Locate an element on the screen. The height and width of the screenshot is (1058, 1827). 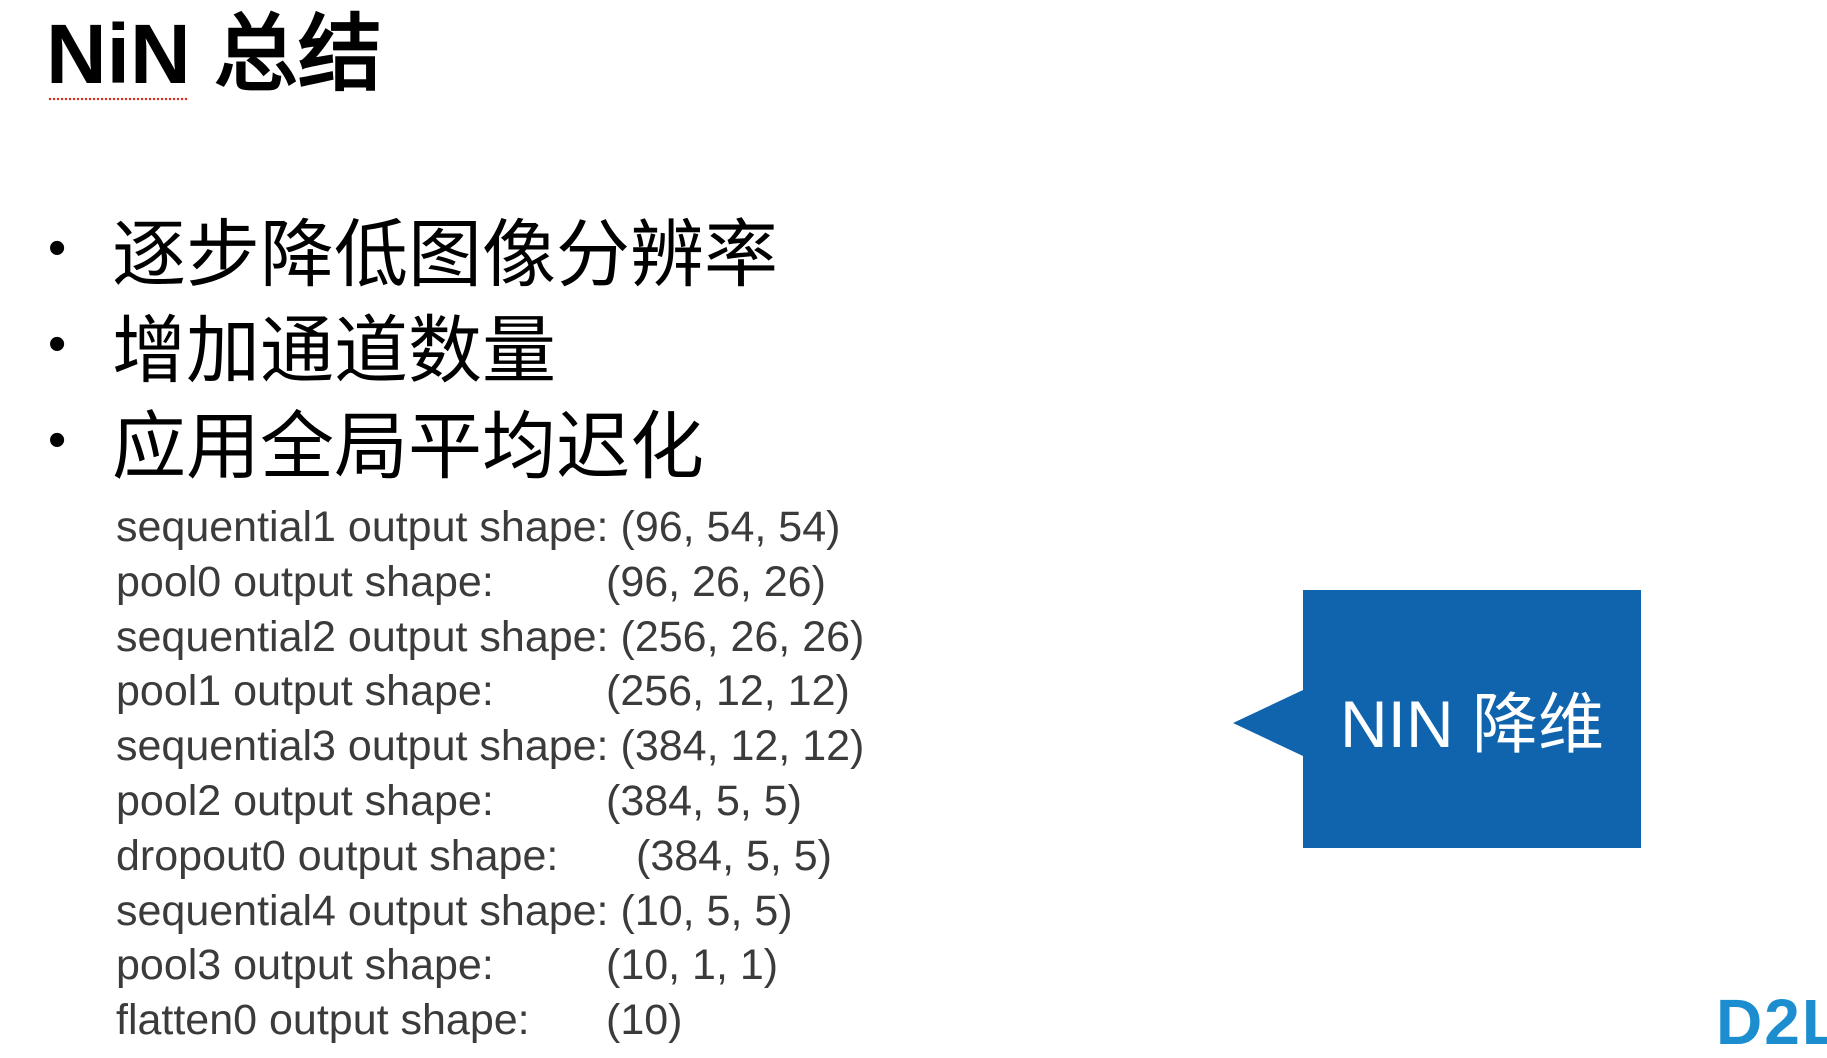
shape-row-sequential2: sequential2 output shape: (256, 26, 26) is located at coordinates (490, 637).